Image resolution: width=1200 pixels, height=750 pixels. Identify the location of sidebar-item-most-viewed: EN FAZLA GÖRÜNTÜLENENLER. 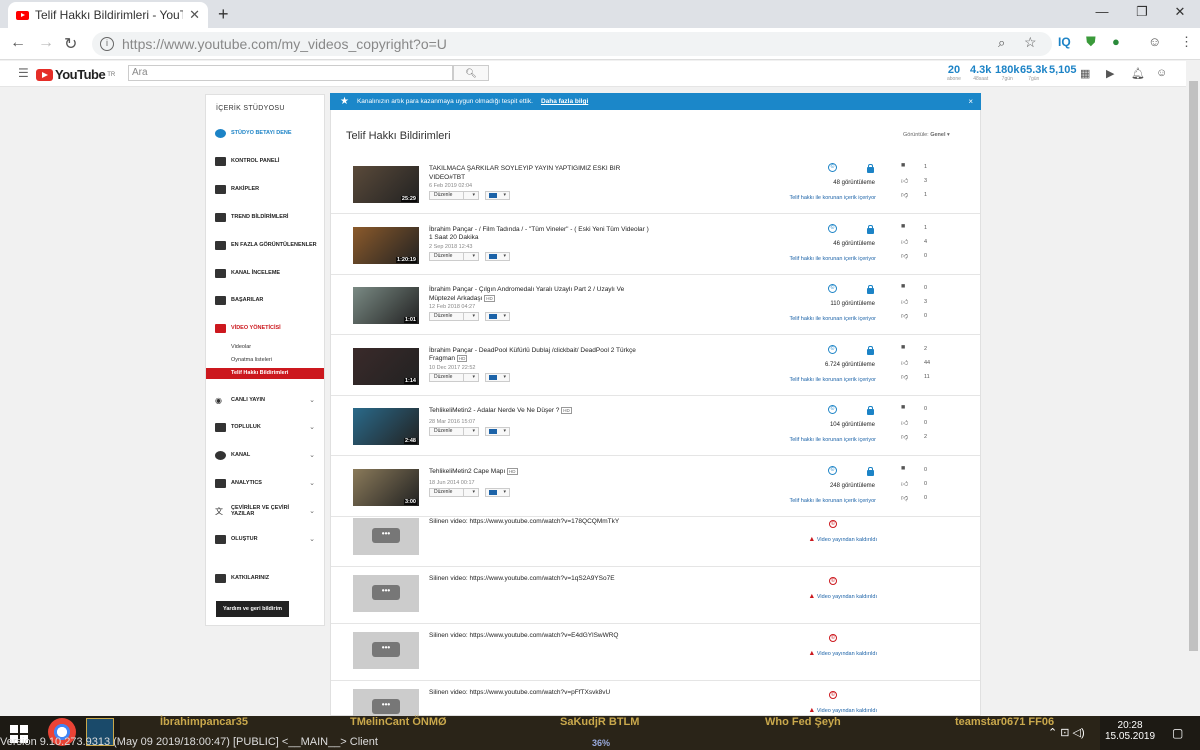
(265, 245).